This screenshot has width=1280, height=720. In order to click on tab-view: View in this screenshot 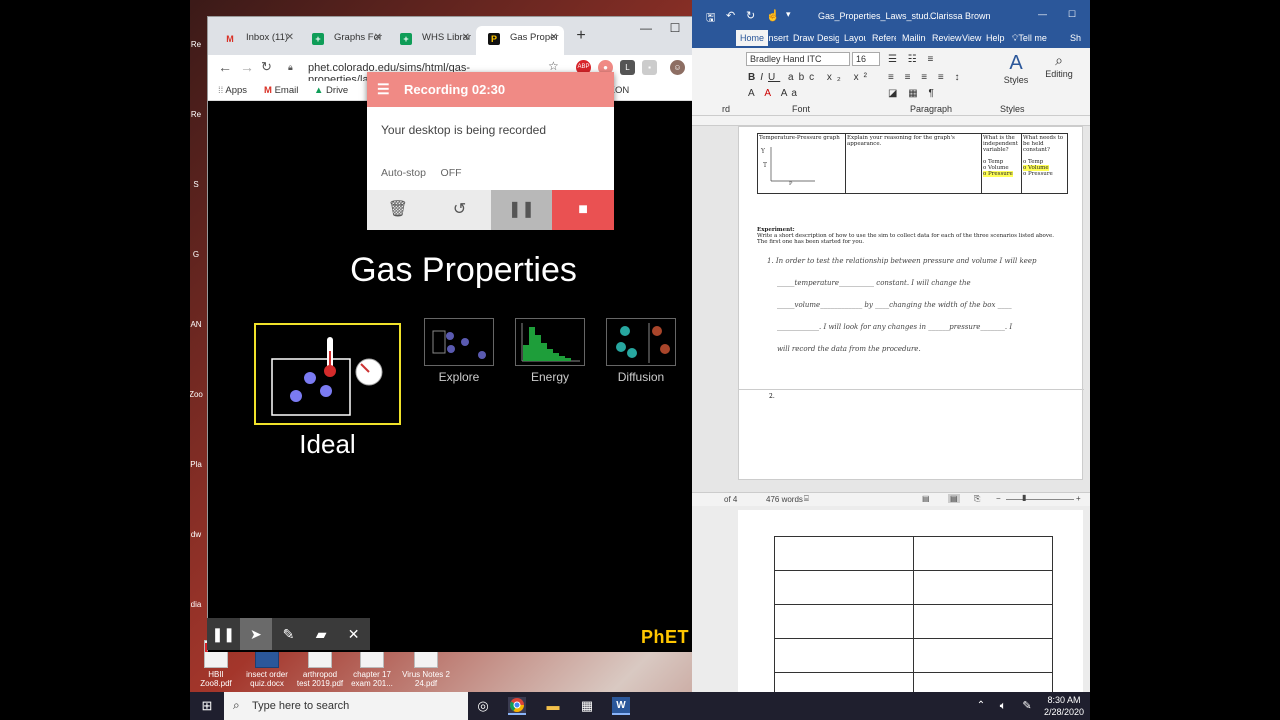, I will do `click(971, 38)`.